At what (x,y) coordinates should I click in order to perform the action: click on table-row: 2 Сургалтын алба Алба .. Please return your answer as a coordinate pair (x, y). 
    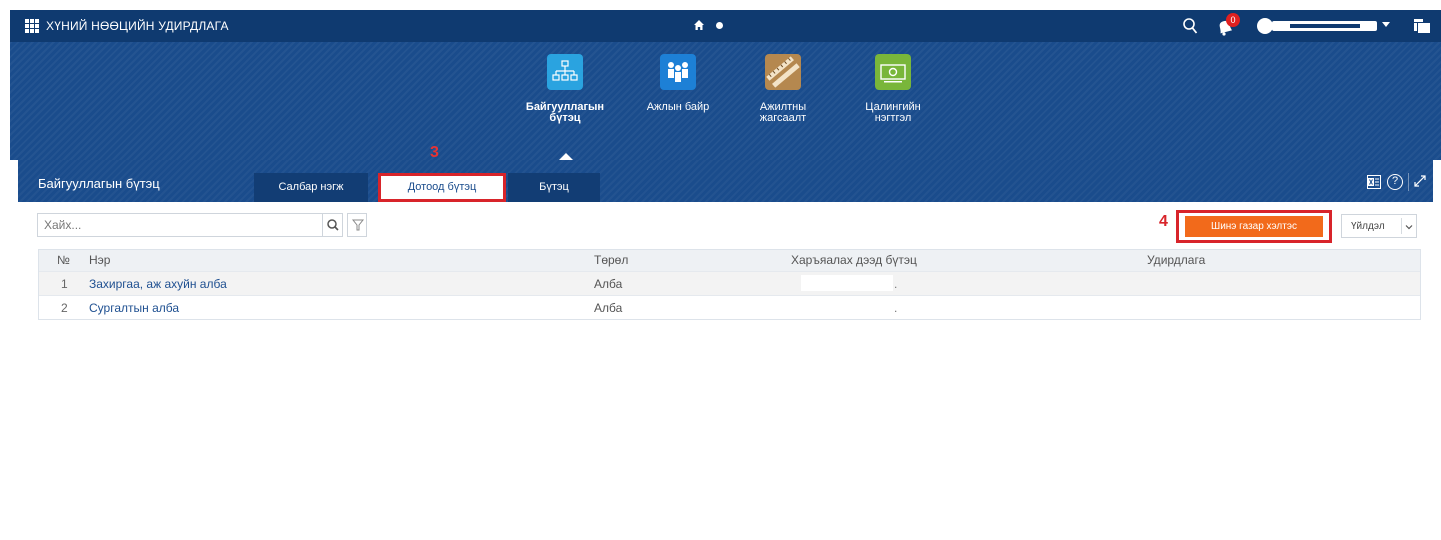
    Looking at the image, I should click on (729, 307).